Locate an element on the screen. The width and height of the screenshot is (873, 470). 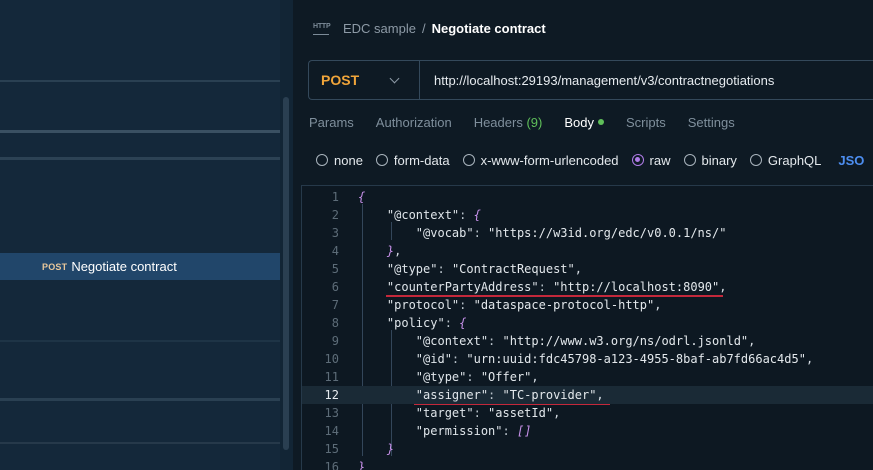
code-line: 15 } is located at coordinates (587, 449).